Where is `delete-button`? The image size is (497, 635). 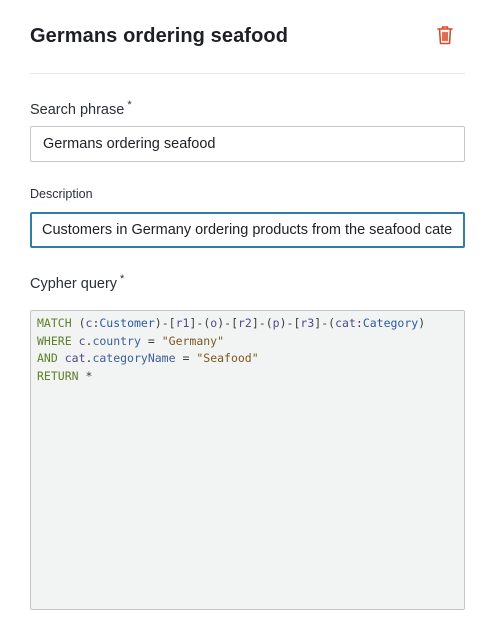
delete-button is located at coordinates (447, 36).